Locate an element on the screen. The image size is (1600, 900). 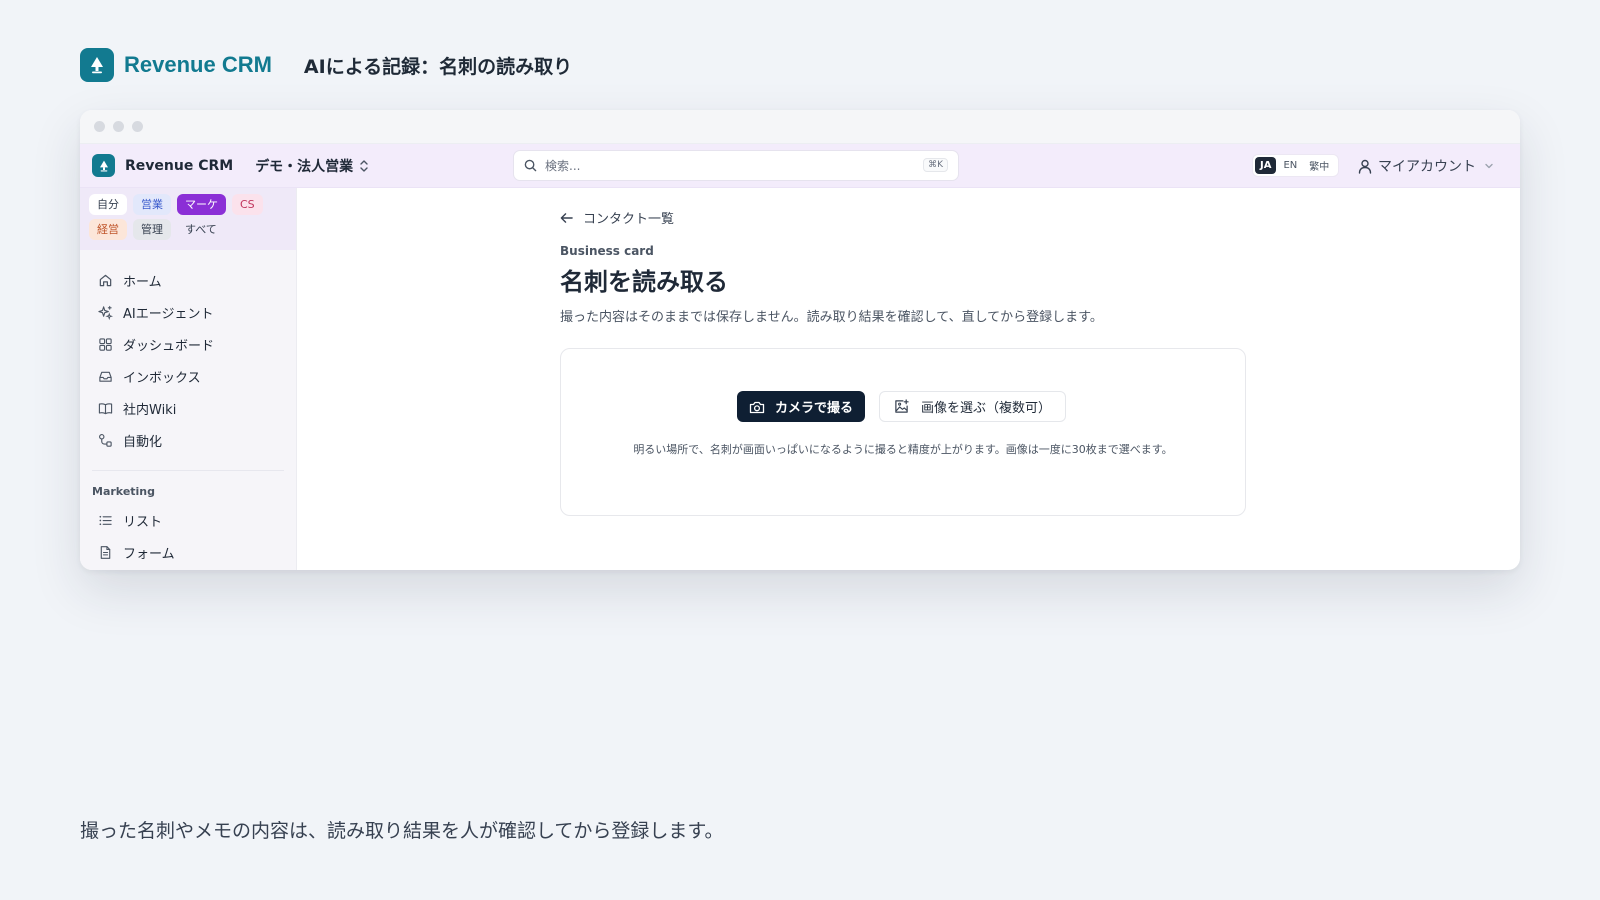
app-logo-icon is located at coordinates (103, 165).